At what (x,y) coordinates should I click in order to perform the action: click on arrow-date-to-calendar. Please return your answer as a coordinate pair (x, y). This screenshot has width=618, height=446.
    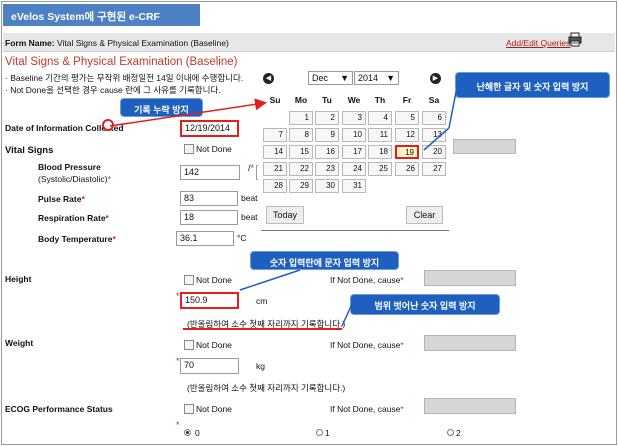
    Looking at the image, I should click on (188, 112).